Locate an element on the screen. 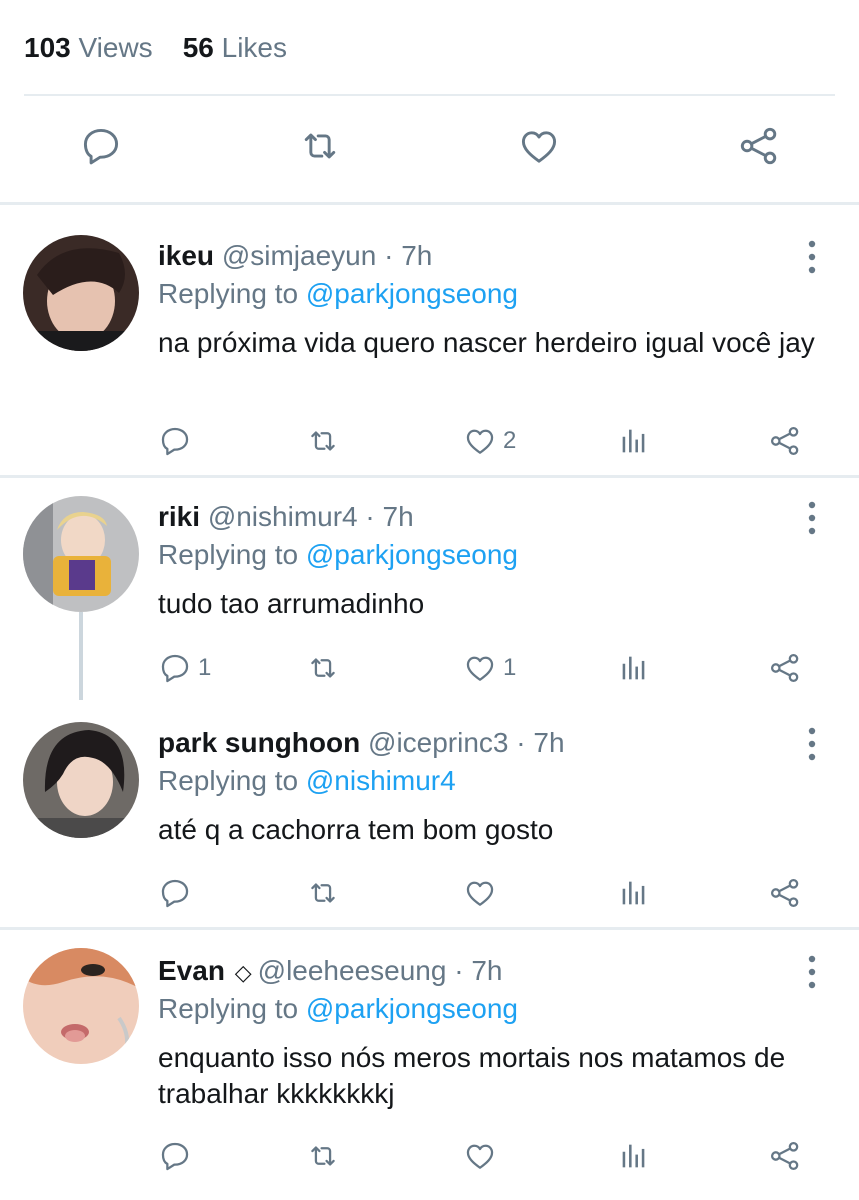 The width and height of the screenshot is (859, 1200). reply-actions is located at coordinates (429, 1156).